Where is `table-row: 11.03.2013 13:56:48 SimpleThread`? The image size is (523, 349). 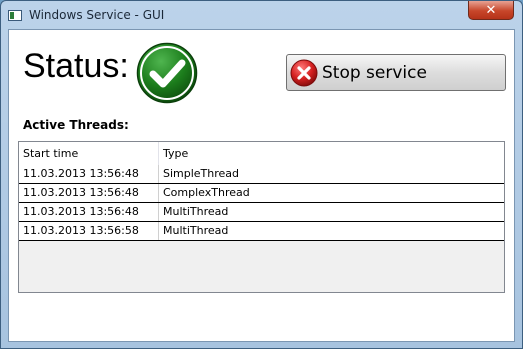
table-row: 11.03.2013 13:56:48 SimpleThread is located at coordinates (261, 174).